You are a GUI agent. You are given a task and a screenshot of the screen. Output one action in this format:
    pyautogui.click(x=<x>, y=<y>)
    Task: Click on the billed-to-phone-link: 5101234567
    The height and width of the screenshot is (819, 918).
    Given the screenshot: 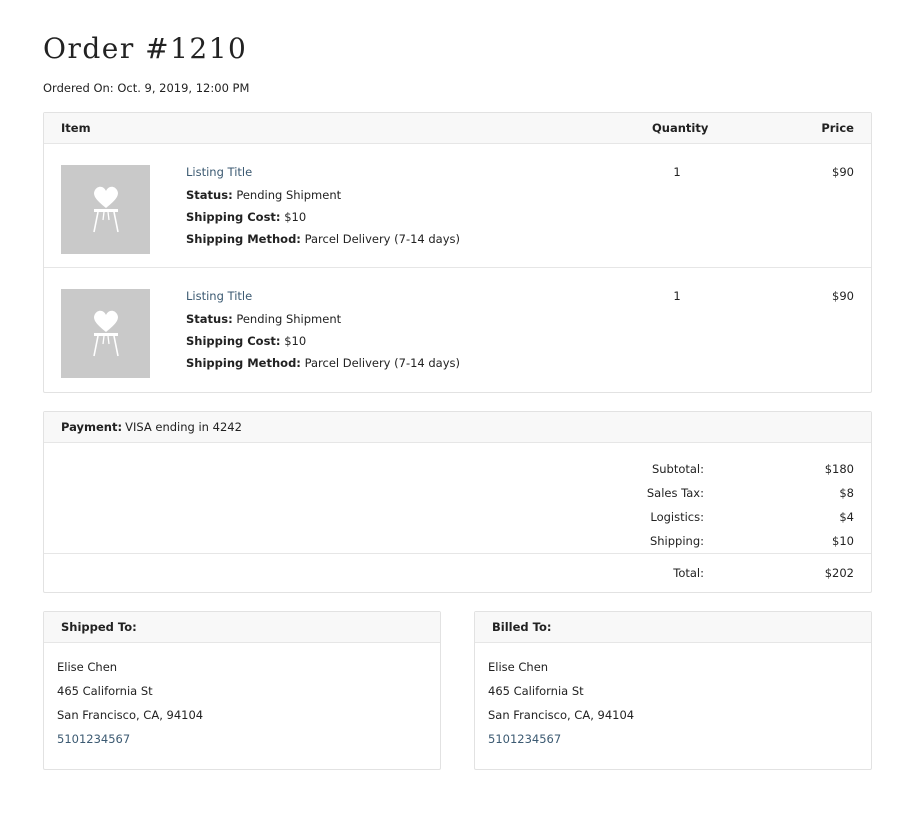 What is the action you would take?
    pyautogui.click(x=673, y=743)
    